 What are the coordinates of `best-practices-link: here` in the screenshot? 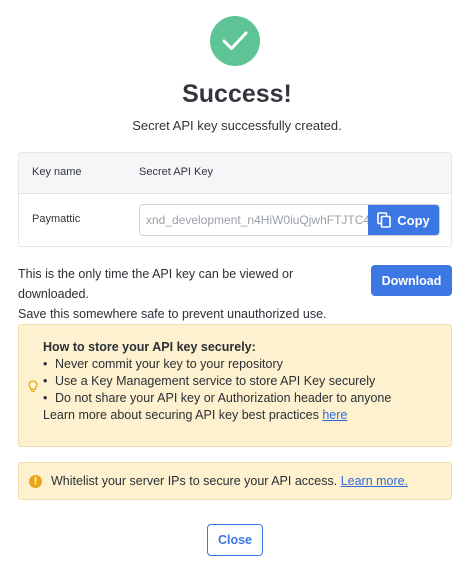 It's located at (334, 415).